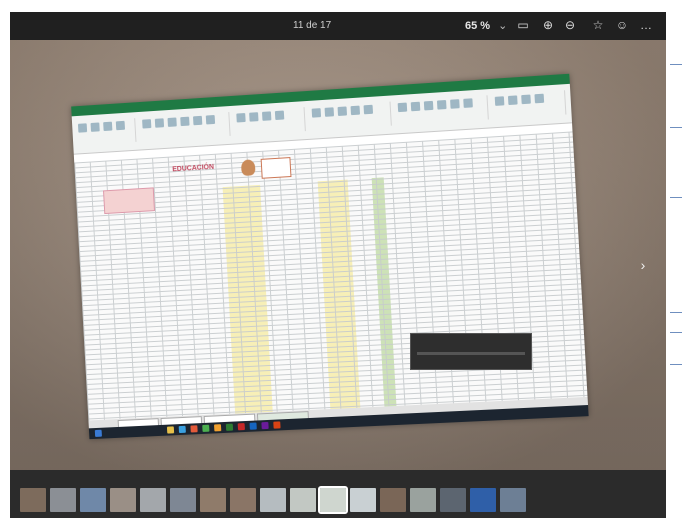 The height and width of the screenshot is (523, 683). What do you see at coordinates (674, 265) in the screenshot?
I see `background-page-edge` at bounding box center [674, 265].